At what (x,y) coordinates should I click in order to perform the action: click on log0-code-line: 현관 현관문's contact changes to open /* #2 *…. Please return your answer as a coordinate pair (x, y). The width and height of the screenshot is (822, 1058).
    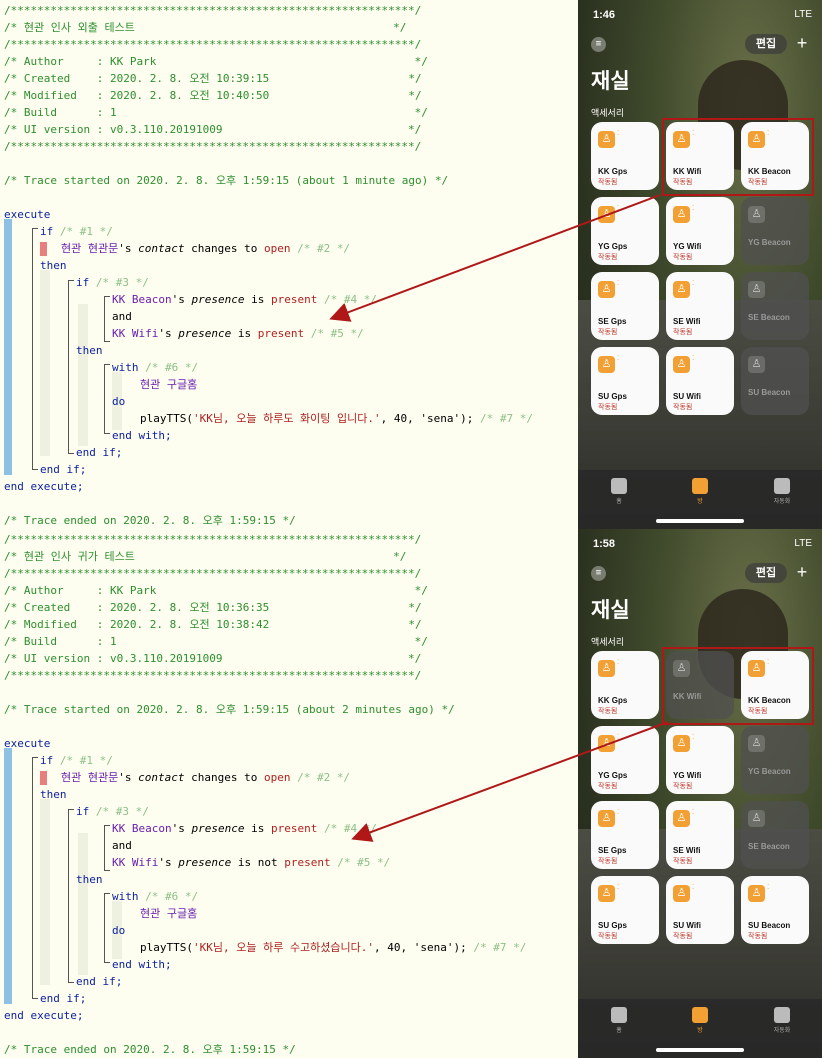
    Looking at the image, I should click on (195, 248).